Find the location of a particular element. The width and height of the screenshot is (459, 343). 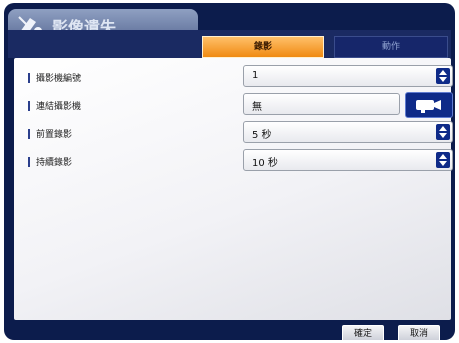

tab-motion: 動作 is located at coordinates (391, 47).